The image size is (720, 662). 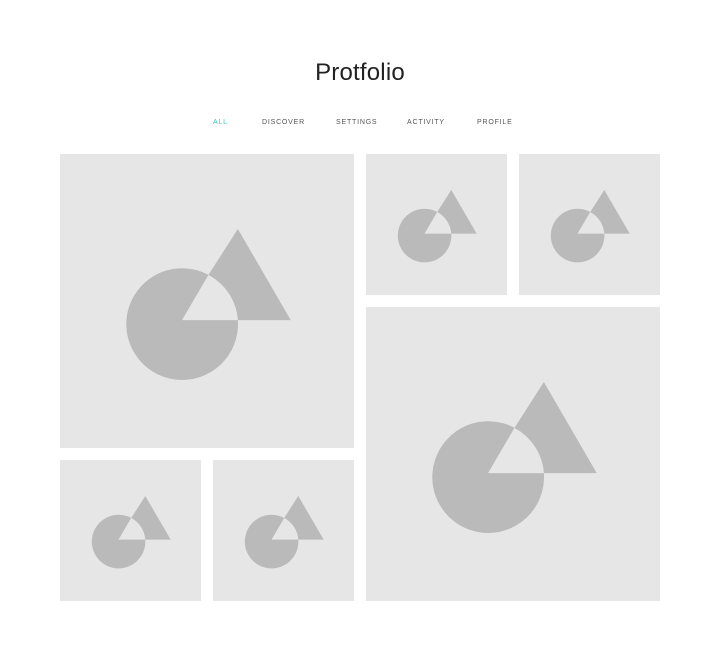 What do you see at coordinates (495, 123) in the screenshot?
I see `filter-profile: PROFILE` at bounding box center [495, 123].